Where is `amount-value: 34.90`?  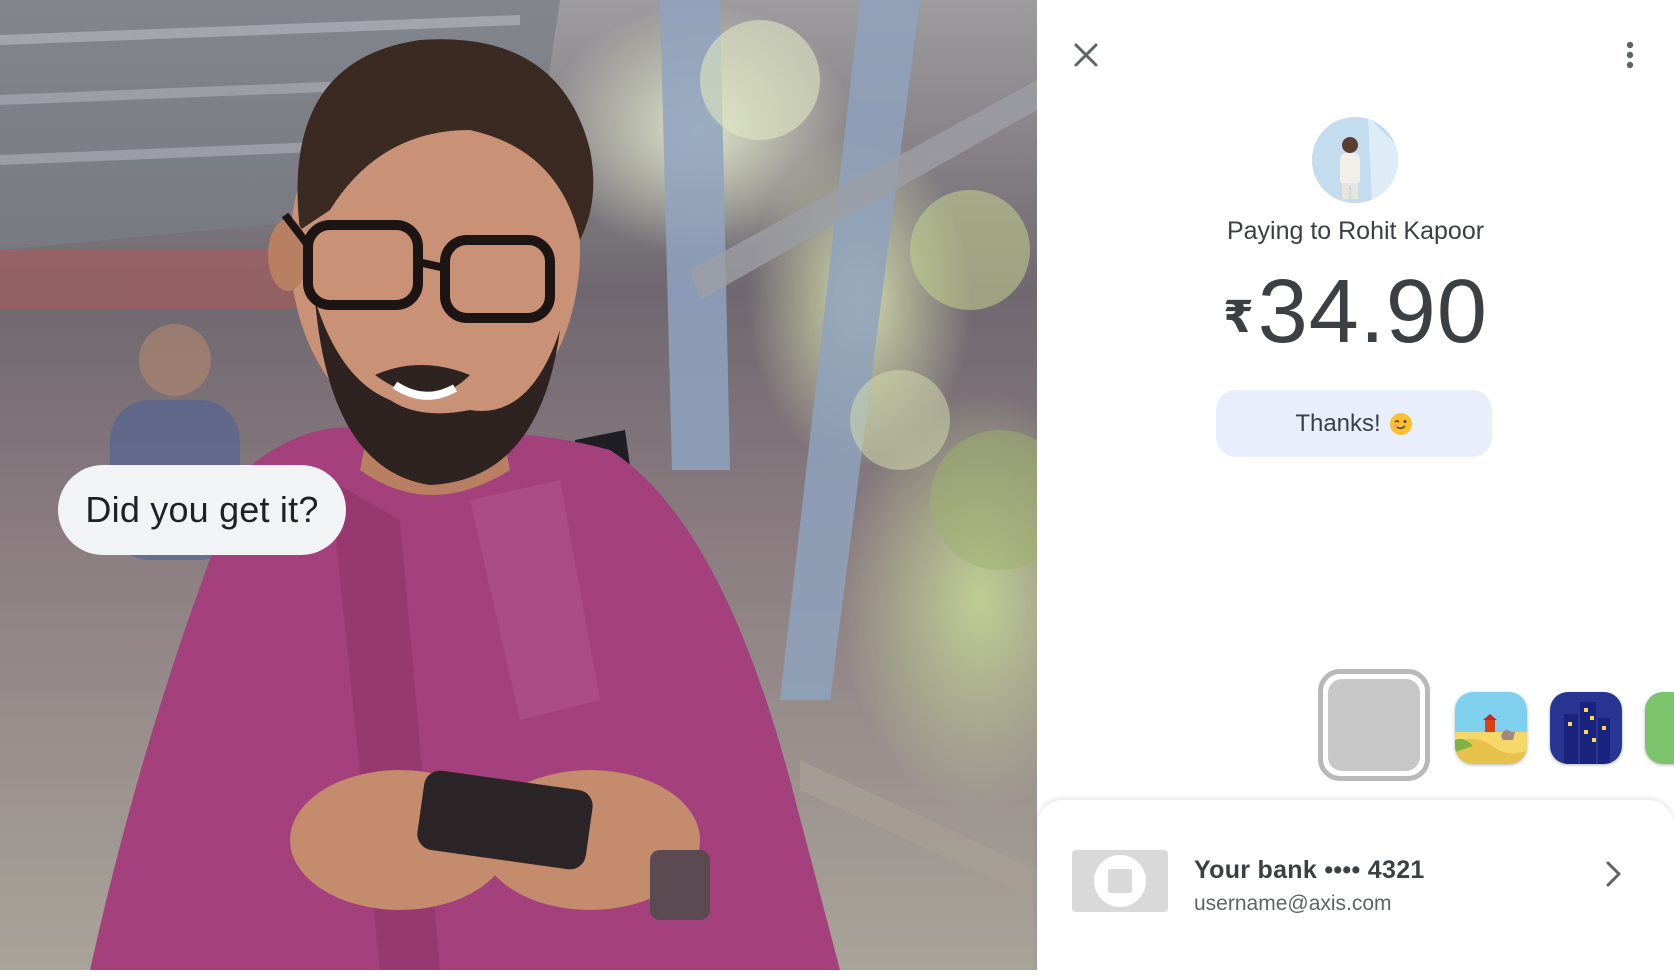
amount-value: 34.90 is located at coordinates (1372, 312).